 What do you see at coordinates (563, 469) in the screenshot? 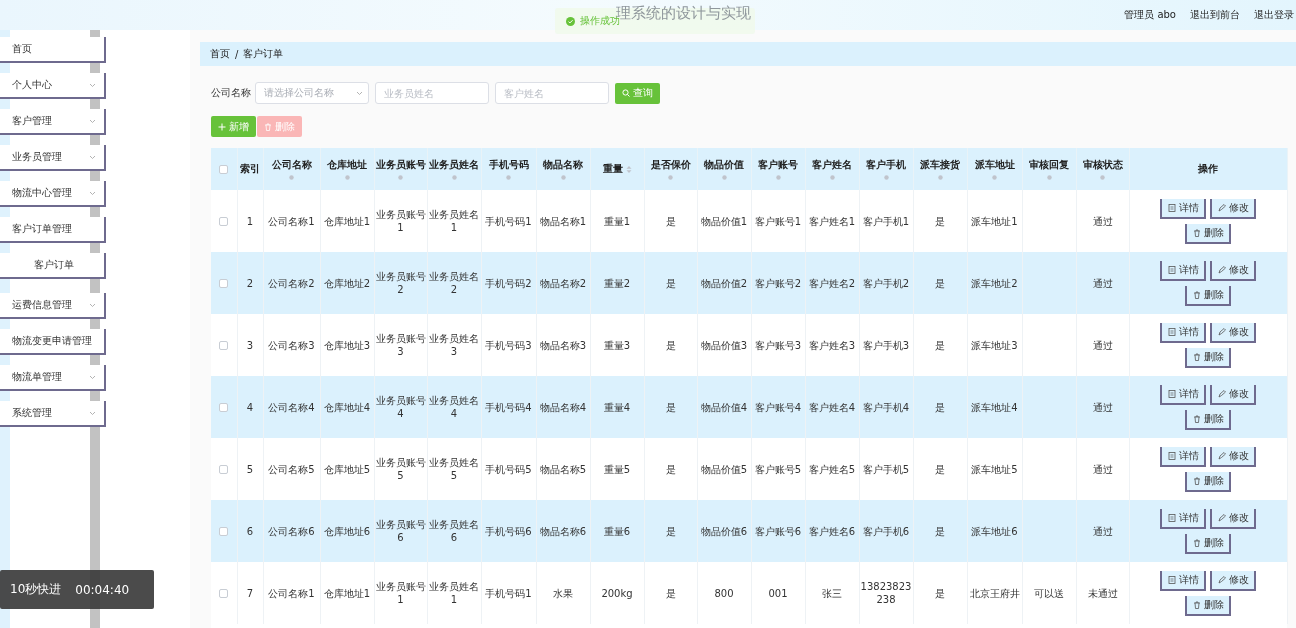
I see `table-cell: 物品名称5` at bounding box center [563, 469].